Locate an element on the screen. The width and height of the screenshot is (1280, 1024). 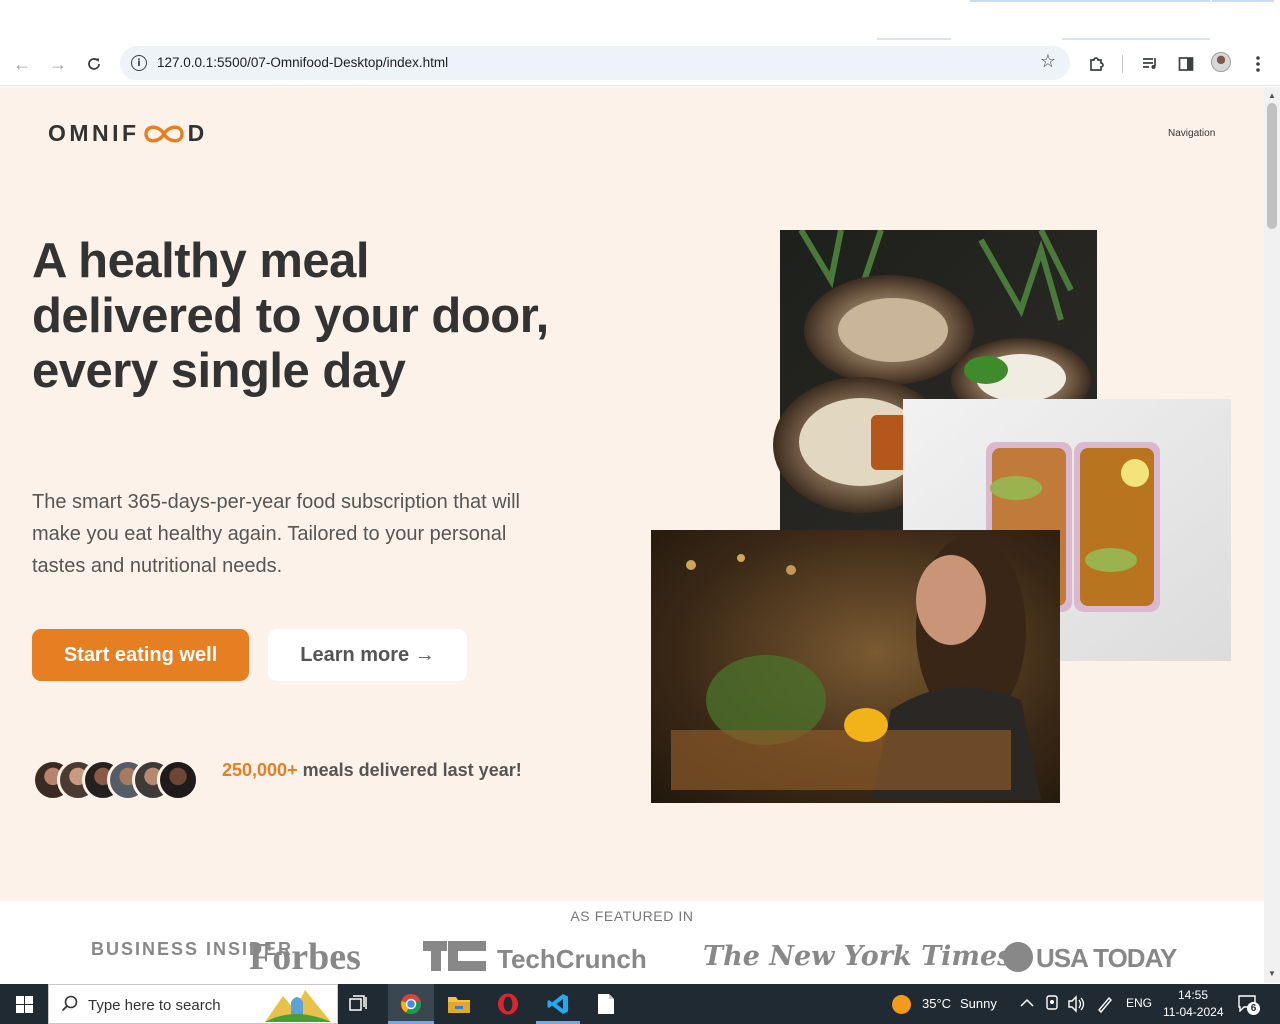
opera-icon is located at coordinates (508, 1004).